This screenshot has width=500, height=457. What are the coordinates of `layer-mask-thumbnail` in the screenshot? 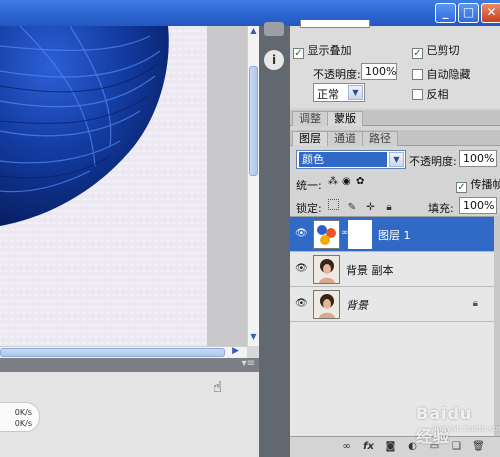 It's located at (360, 234).